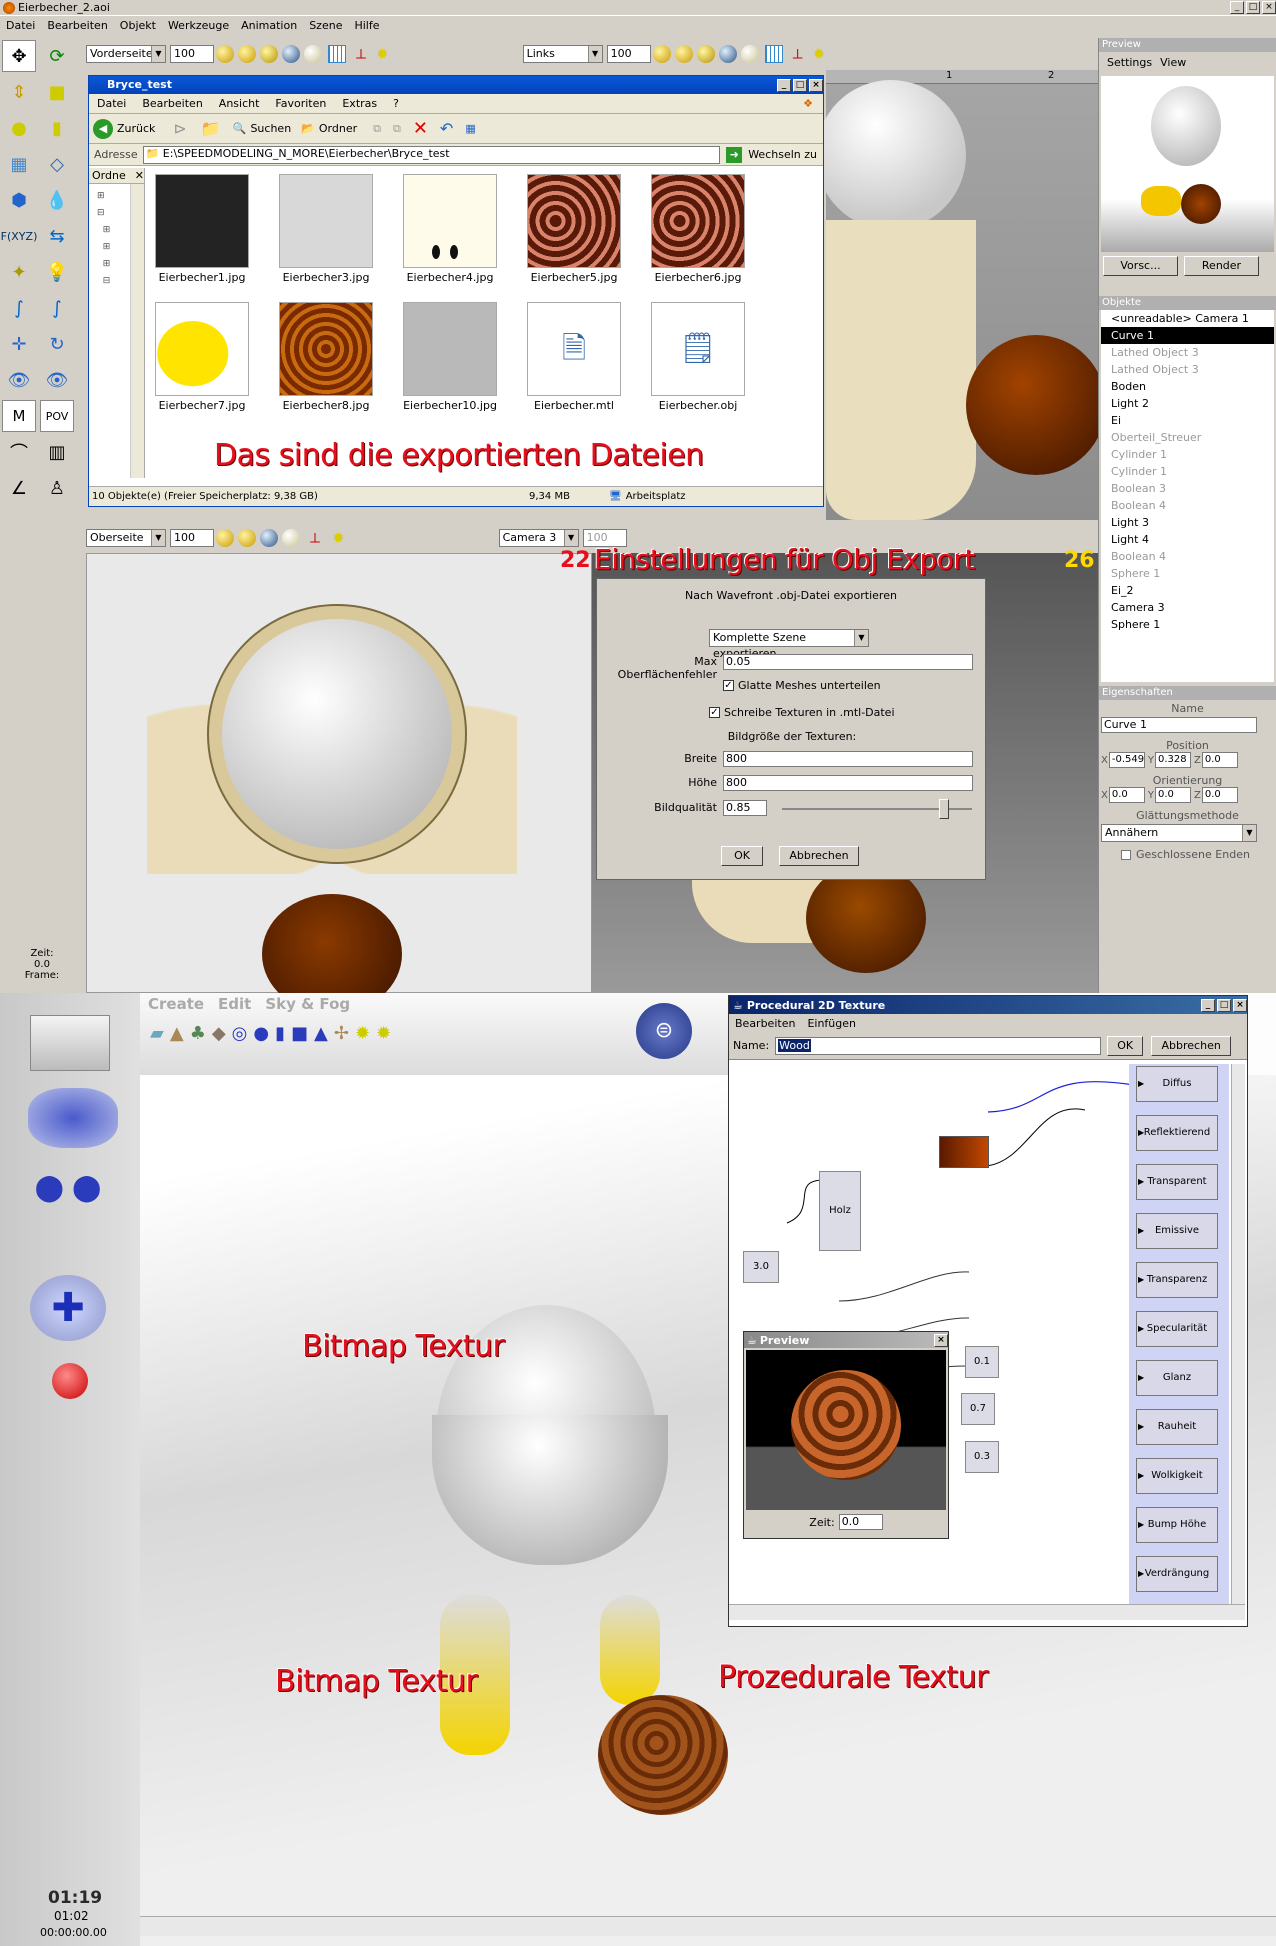 This screenshot has width=1276, height=1946. What do you see at coordinates (1198, 854) in the screenshot?
I see `closed-ends-option: Geschlossene Enden` at bounding box center [1198, 854].